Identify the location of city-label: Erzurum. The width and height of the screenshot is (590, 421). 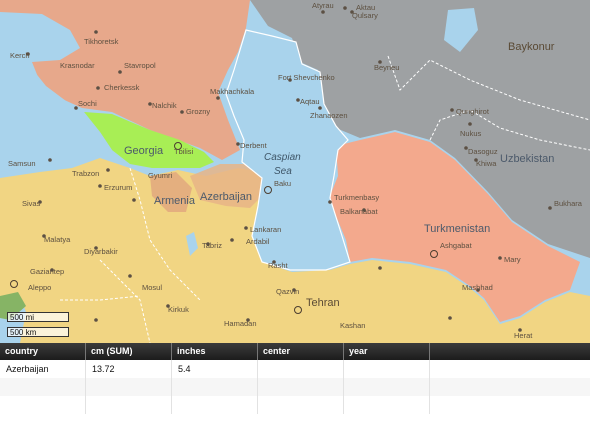
(118, 187).